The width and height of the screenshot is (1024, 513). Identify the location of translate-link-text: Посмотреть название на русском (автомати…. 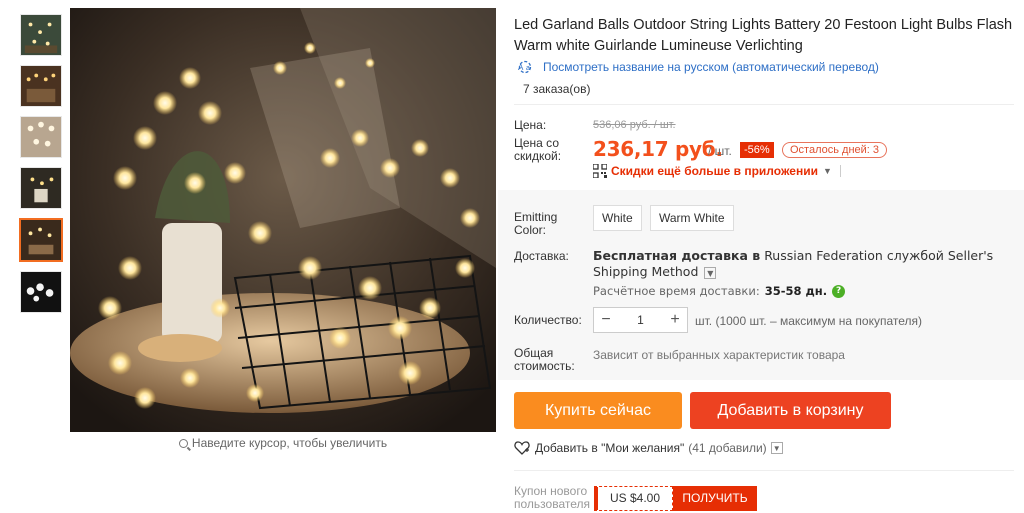
(711, 67).